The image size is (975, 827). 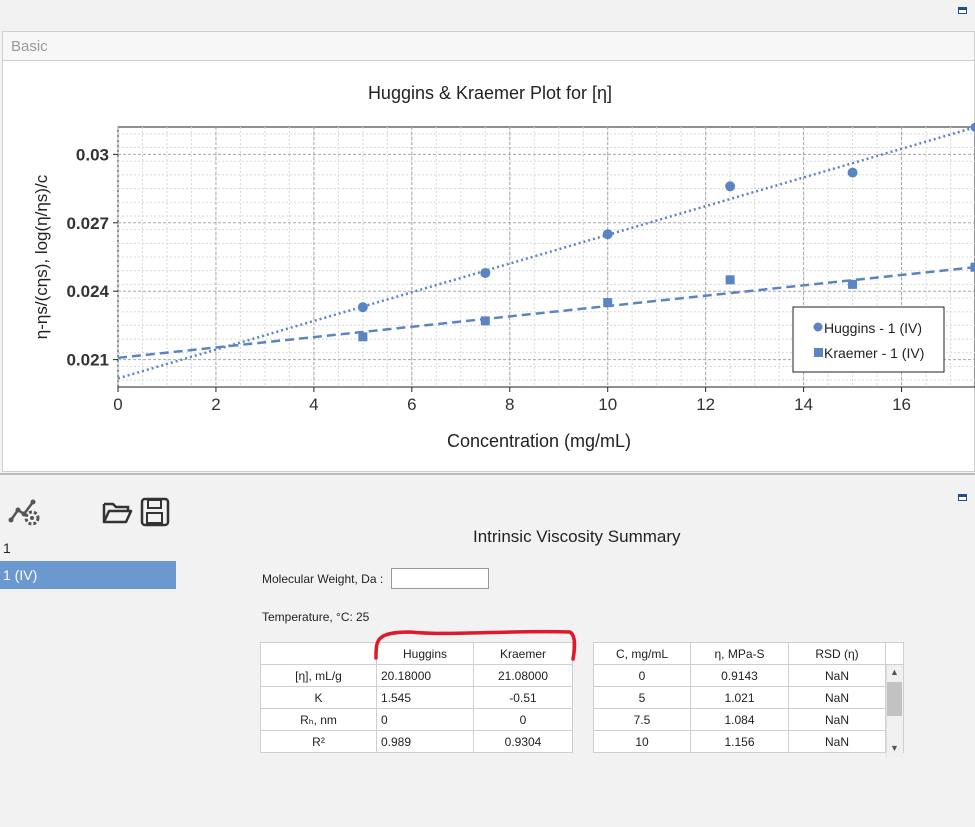 I want to click on table-header-row: C, mg/mL η, MPa-S RSD (η), so click(x=748, y=653).